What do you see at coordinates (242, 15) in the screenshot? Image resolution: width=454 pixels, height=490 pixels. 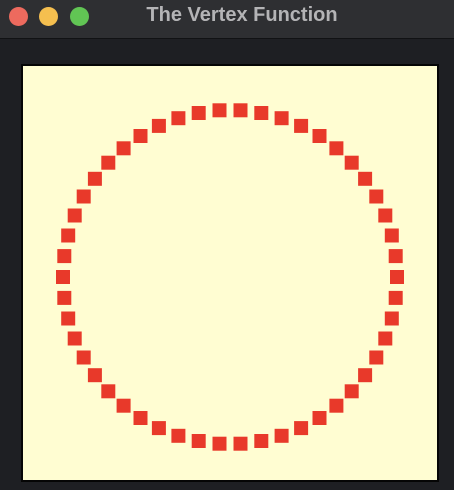 I see `window-title: The Vertex Function` at bounding box center [242, 15].